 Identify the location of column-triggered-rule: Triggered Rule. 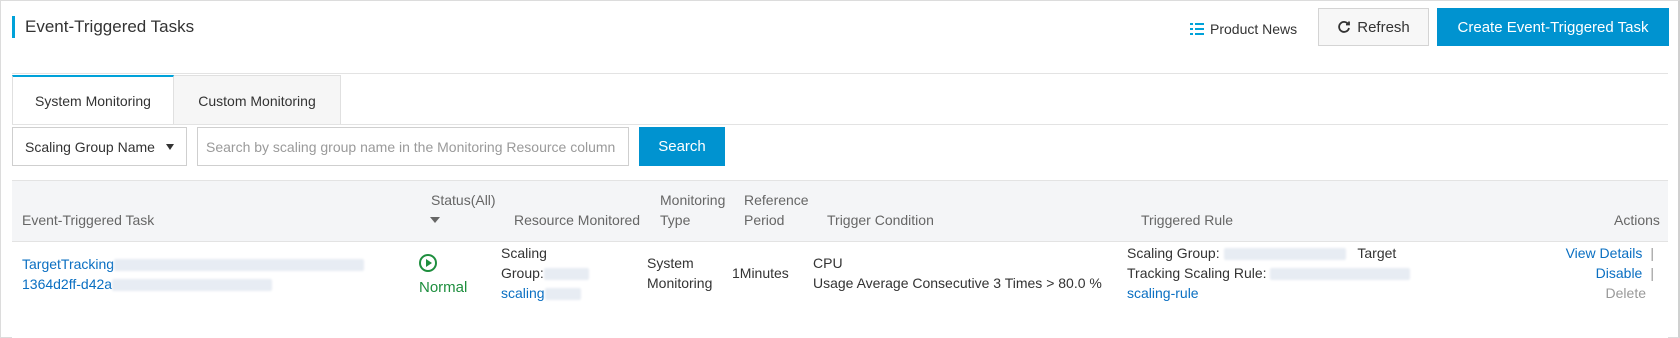
(1187, 220).